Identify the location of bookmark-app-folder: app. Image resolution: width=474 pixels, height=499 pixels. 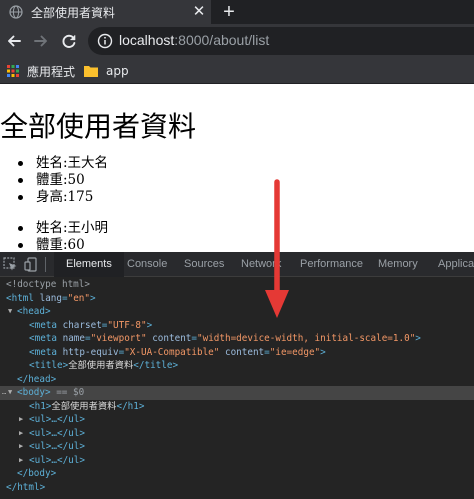
(106, 71).